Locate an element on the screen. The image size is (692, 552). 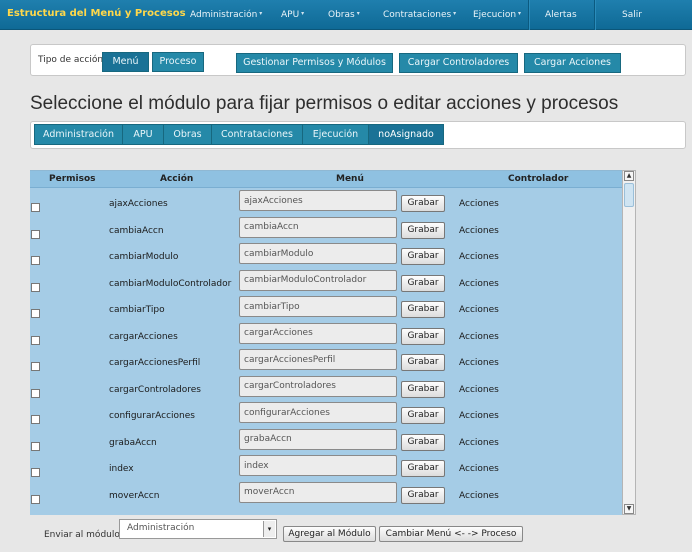
table-row: grabaAccn Grabar Acciones is located at coordinates (333, 441).